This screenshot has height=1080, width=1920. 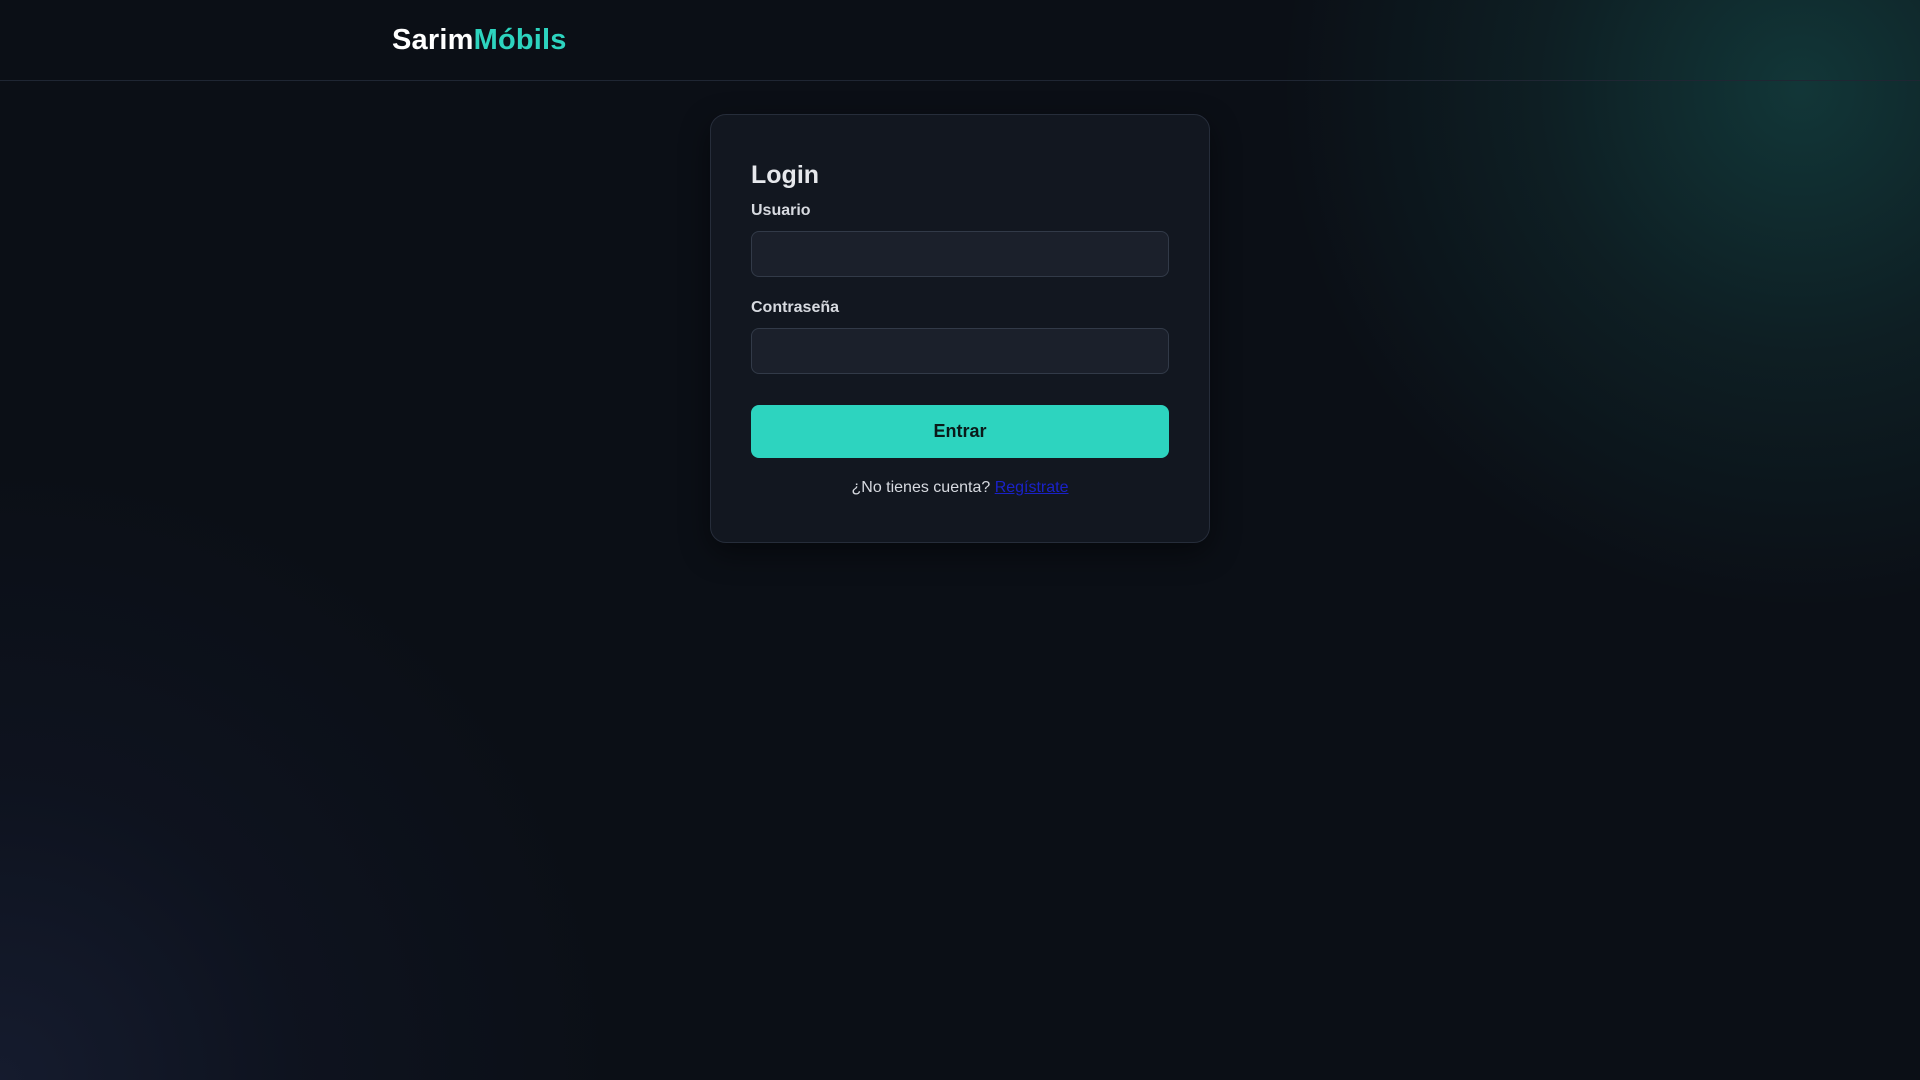 I want to click on brand-name-accent: Móbils, so click(x=520, y=40).